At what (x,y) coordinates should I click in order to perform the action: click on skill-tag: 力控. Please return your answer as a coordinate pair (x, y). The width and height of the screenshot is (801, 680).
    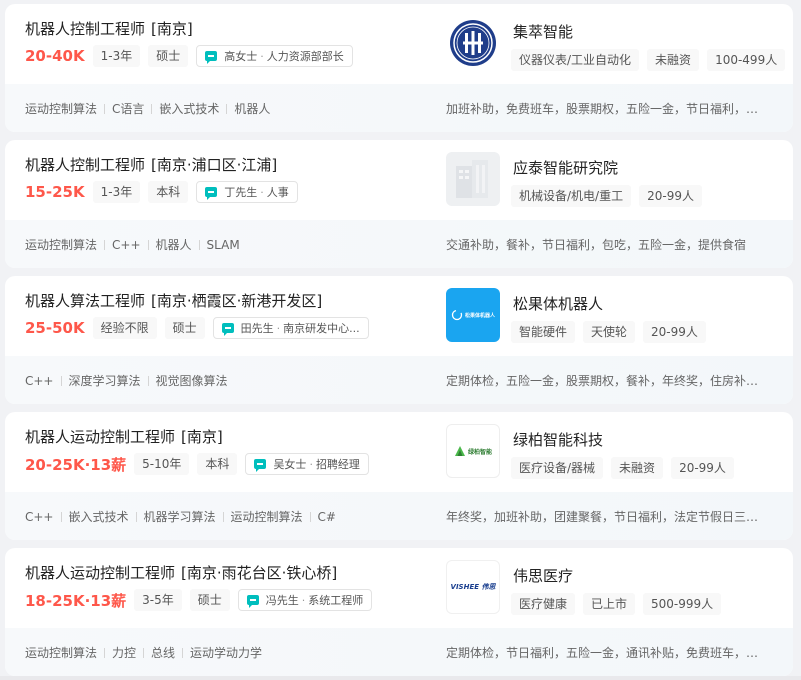
    Looking at the image, I should click on (116, 652).